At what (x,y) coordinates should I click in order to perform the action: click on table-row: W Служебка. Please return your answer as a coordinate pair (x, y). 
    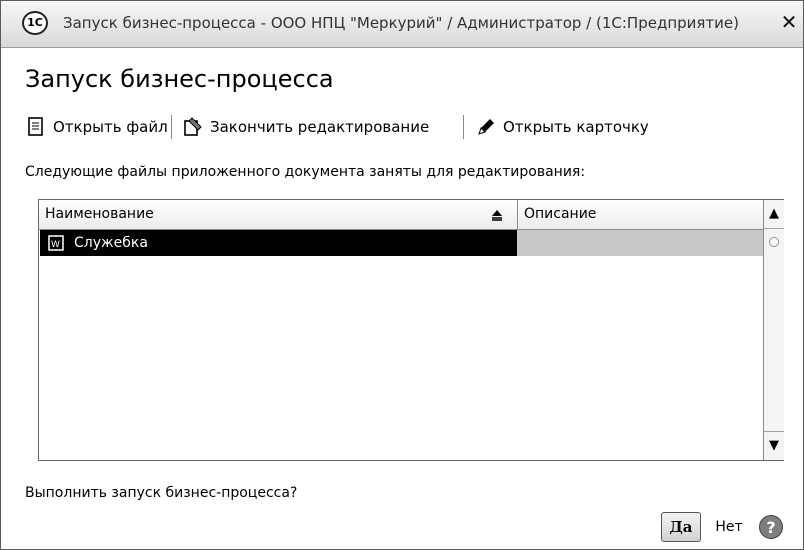
    Looking at the image, I should click on (401, 243).